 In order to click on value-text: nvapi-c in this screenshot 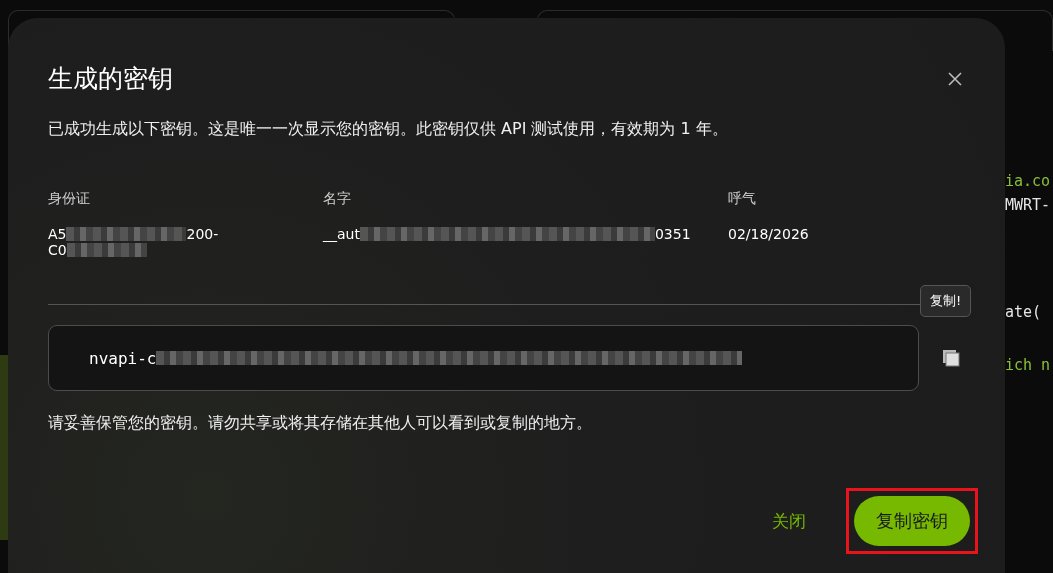, I will do `click(123, 358)`.